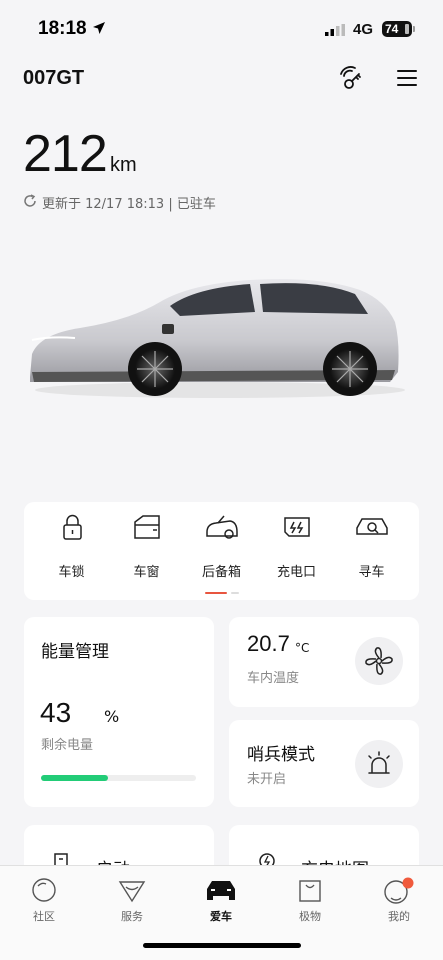 The width and height of the screenshot is (443, 960). What do you see at coordinates (296, 572) in the screenshot?
I see `control-label: 充电口` at bounding box center [296, 572].